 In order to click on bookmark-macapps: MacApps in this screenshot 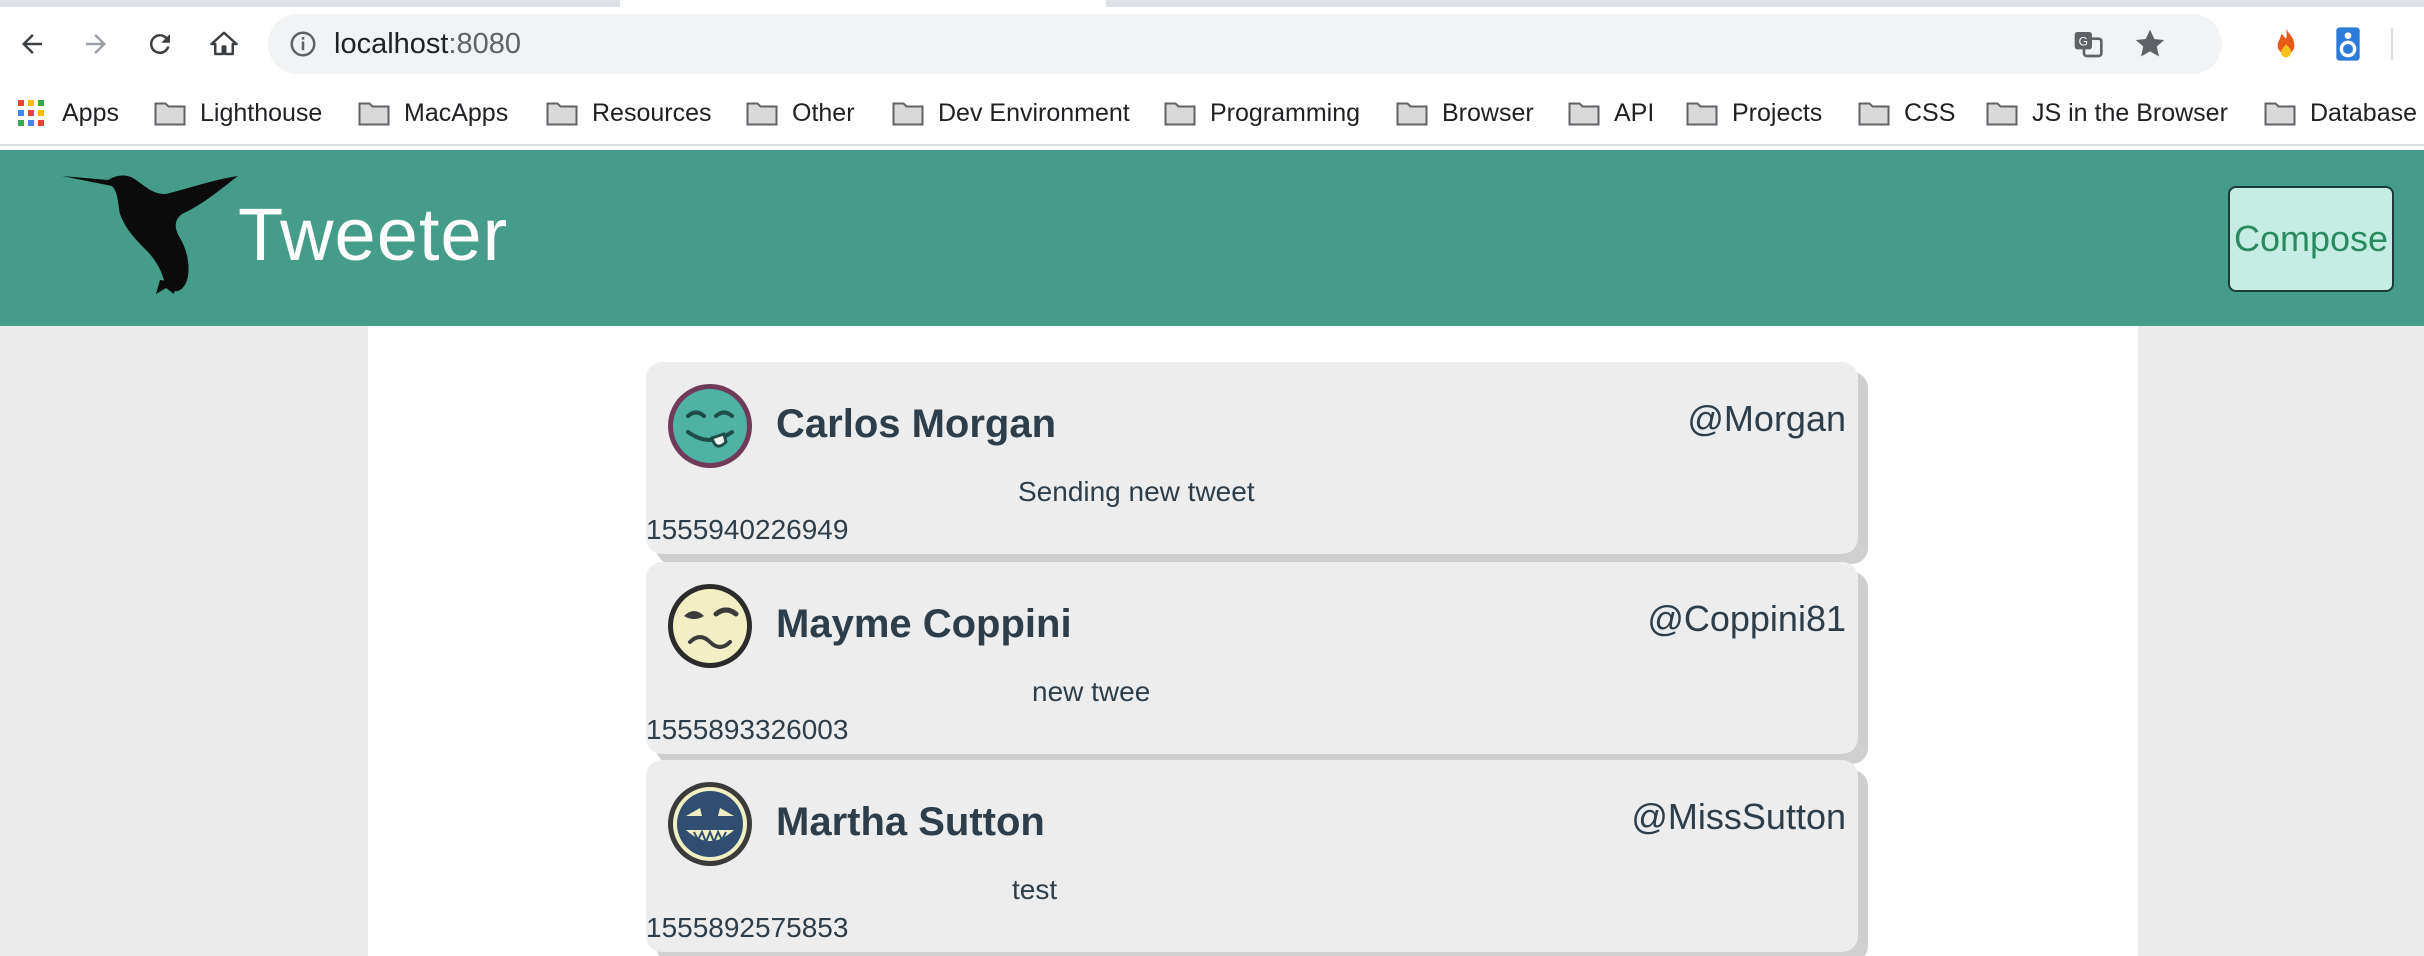, I will do `click(433, 113)`.